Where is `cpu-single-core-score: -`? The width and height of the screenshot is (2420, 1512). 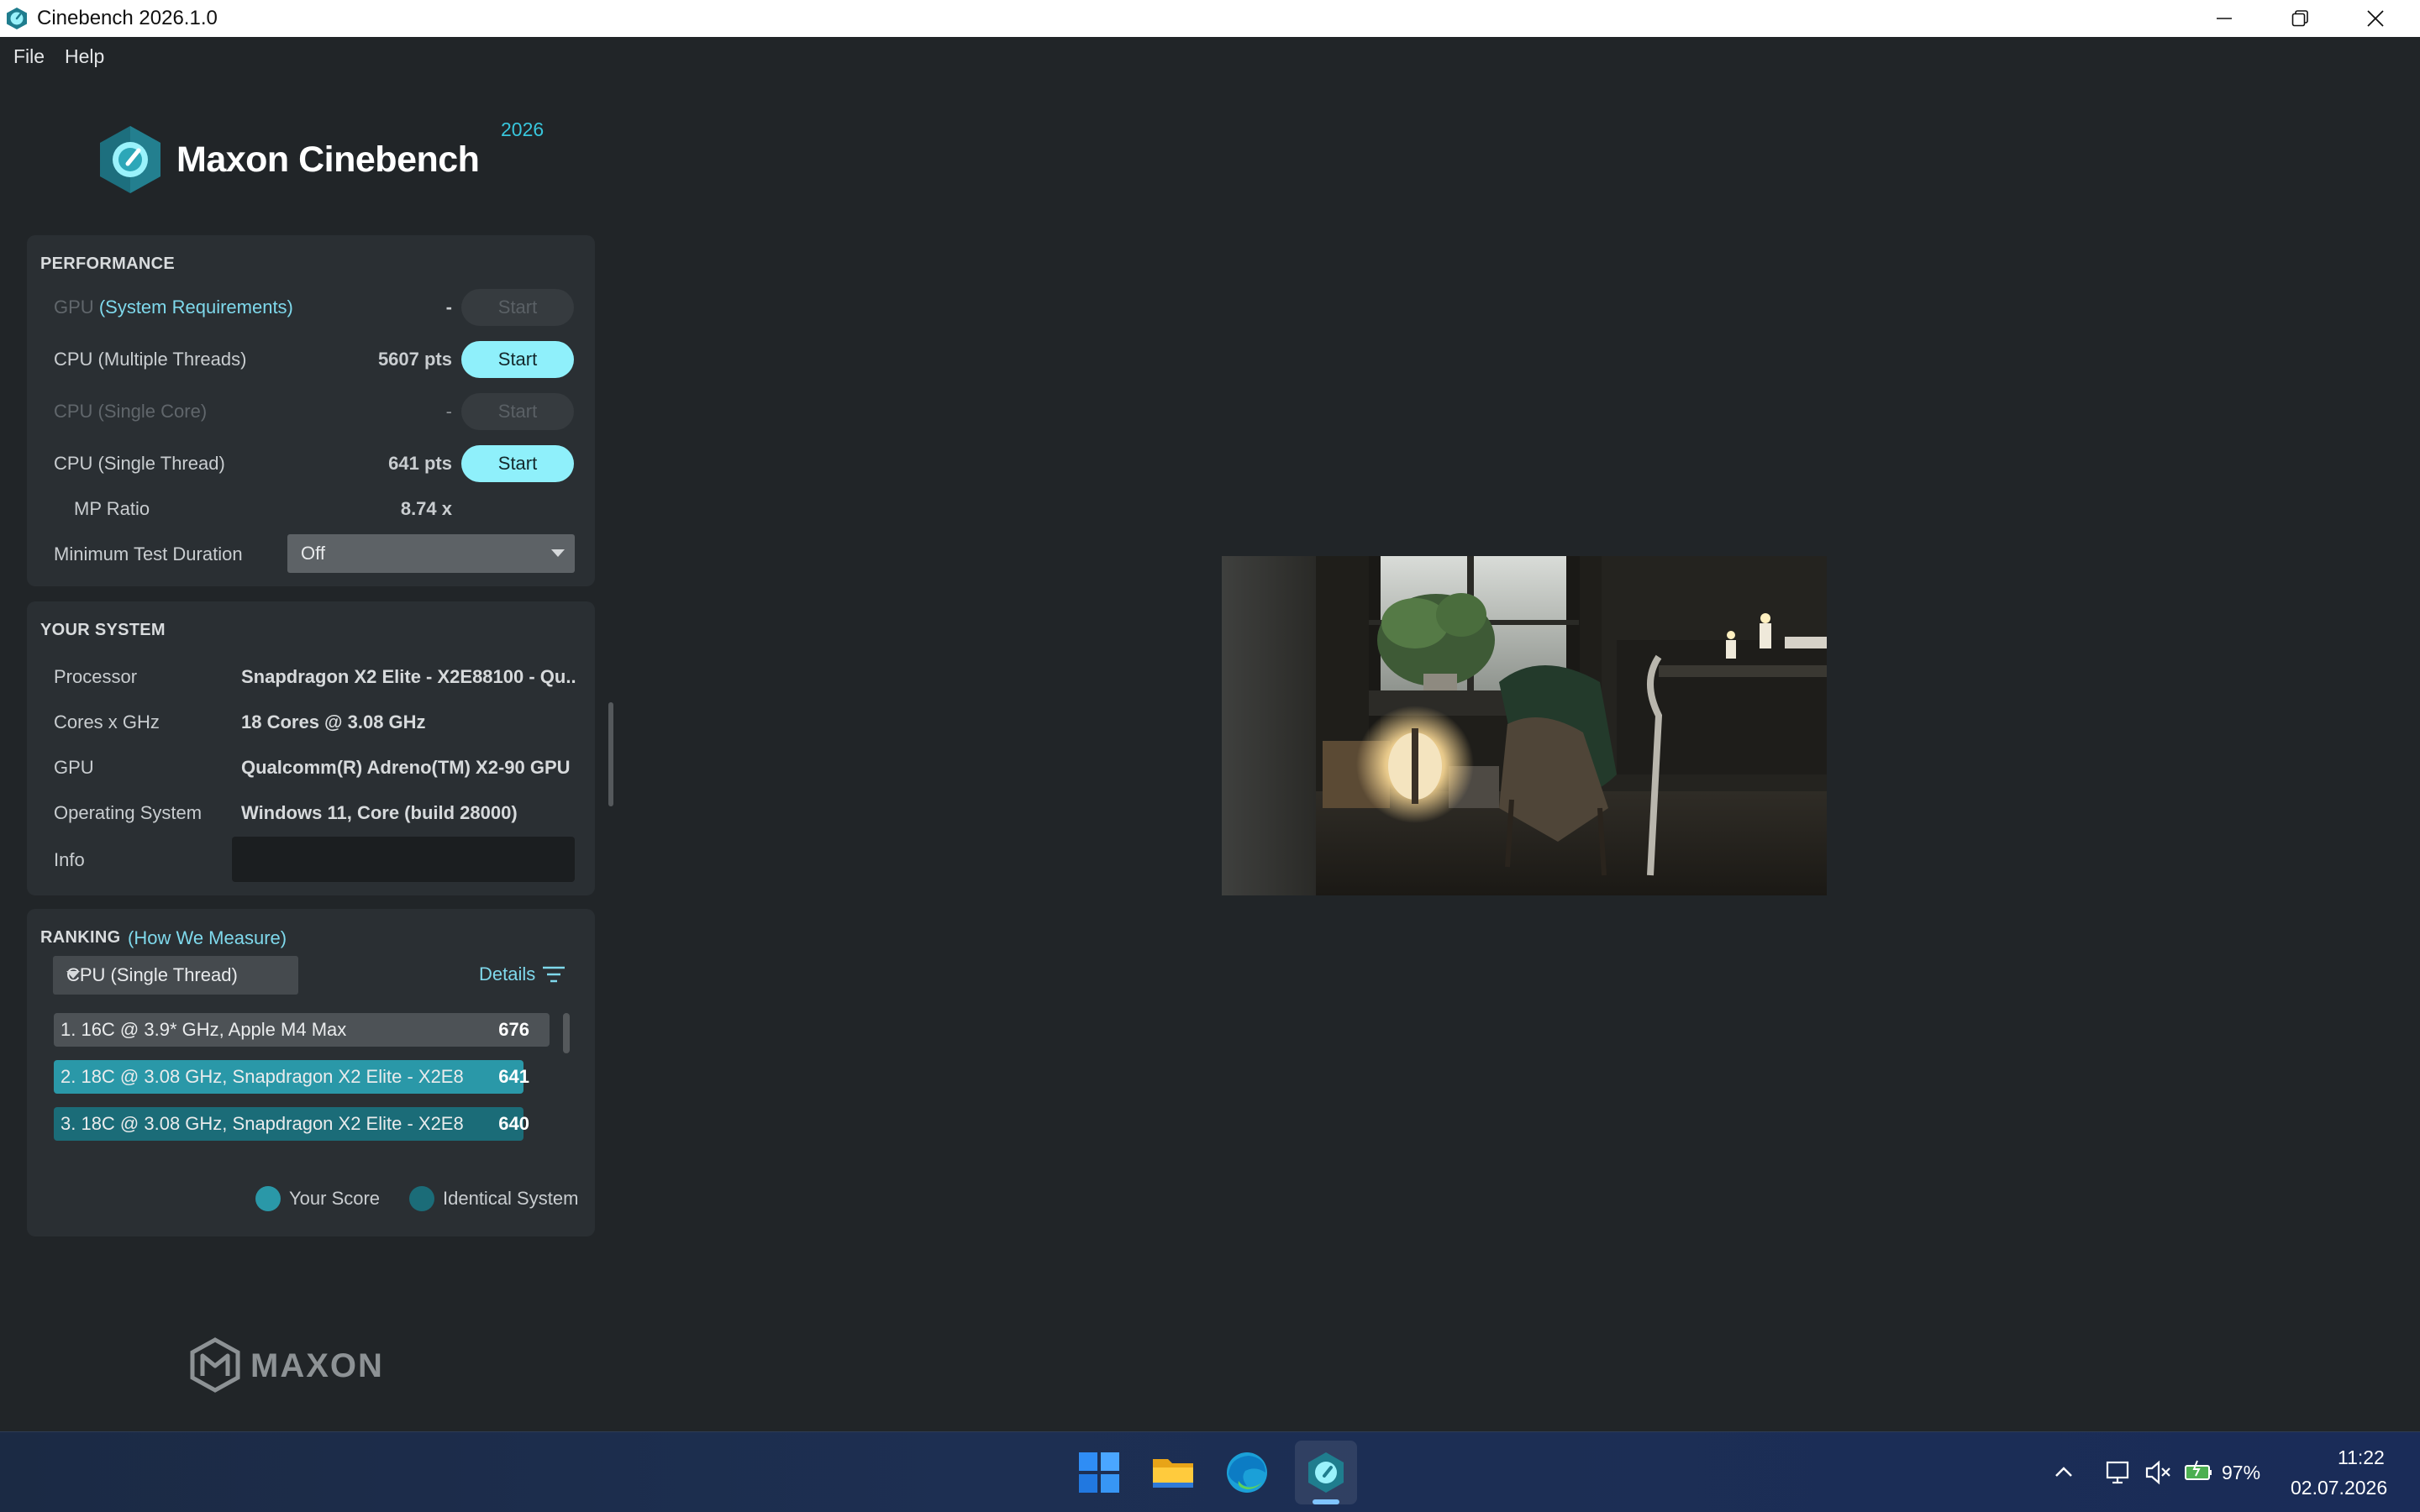 cpu-single-core-score: - is located at coordinates (449, 411).